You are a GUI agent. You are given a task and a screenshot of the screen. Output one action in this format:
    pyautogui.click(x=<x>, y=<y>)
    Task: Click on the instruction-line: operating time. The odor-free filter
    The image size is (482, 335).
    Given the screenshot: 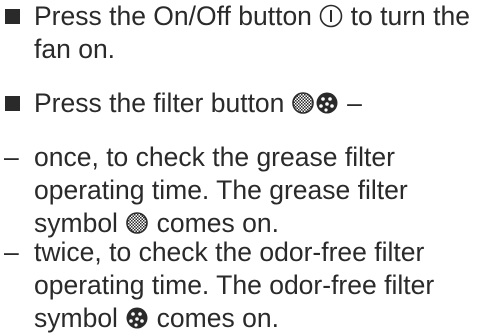 What is the action you would take?
    pyautogui.click(x=234, y=285)
    